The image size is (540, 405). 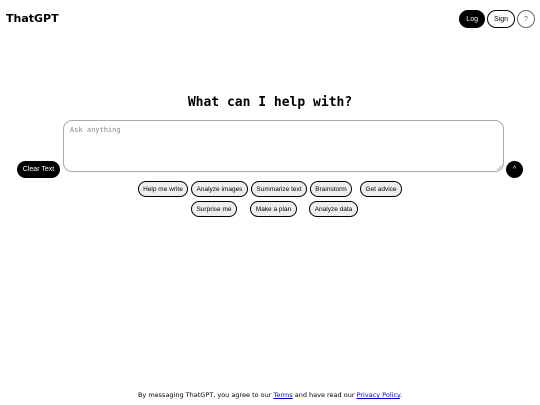 I want to click on clear-text-button: Clear Text, so click(x=38, y=169).